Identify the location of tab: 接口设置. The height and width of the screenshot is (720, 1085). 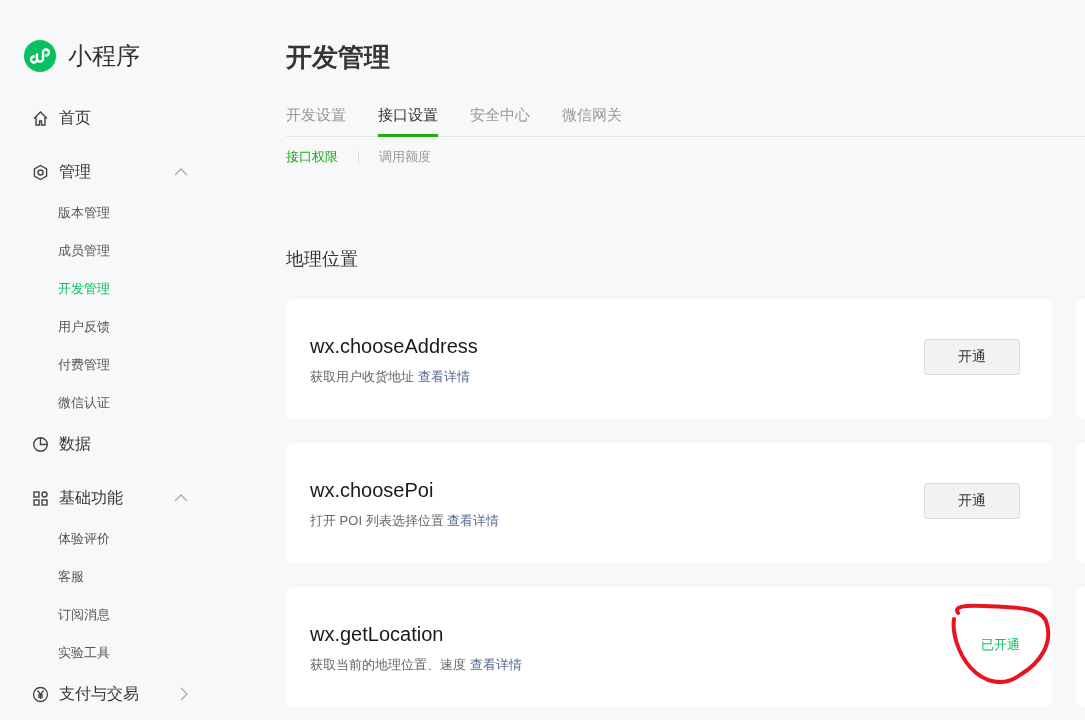
(408, 116).